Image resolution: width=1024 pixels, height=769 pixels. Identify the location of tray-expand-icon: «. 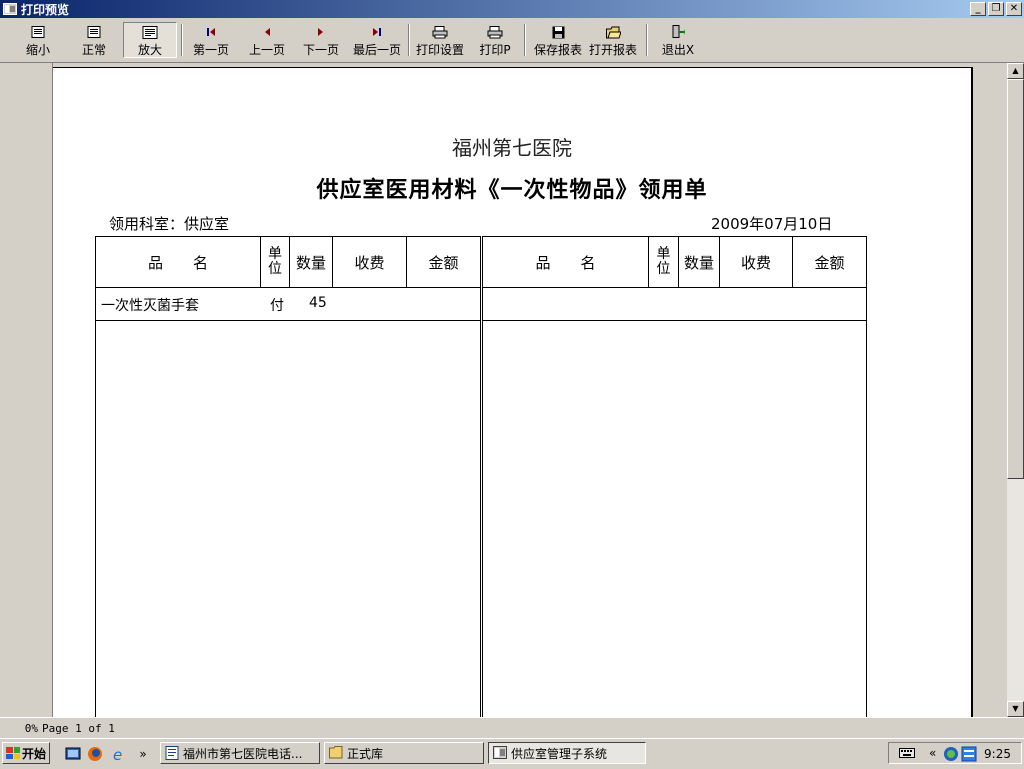
(932, 753).